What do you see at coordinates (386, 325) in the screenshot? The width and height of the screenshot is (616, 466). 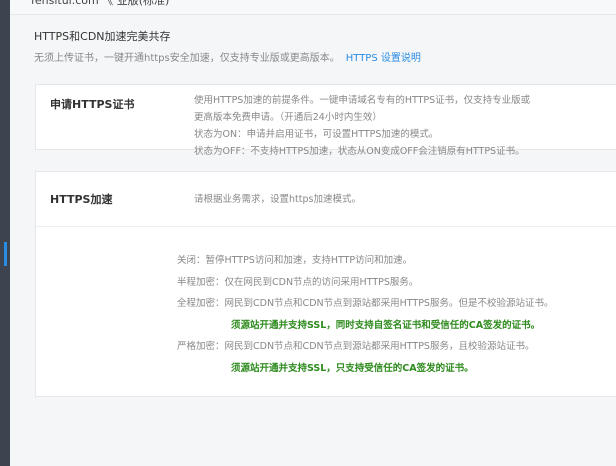 I see `mode-full-note: 须源站开通并支持SSL，同时支持自签名证书和受信任的CA签发的证书。` at bounding box center [386, 325].